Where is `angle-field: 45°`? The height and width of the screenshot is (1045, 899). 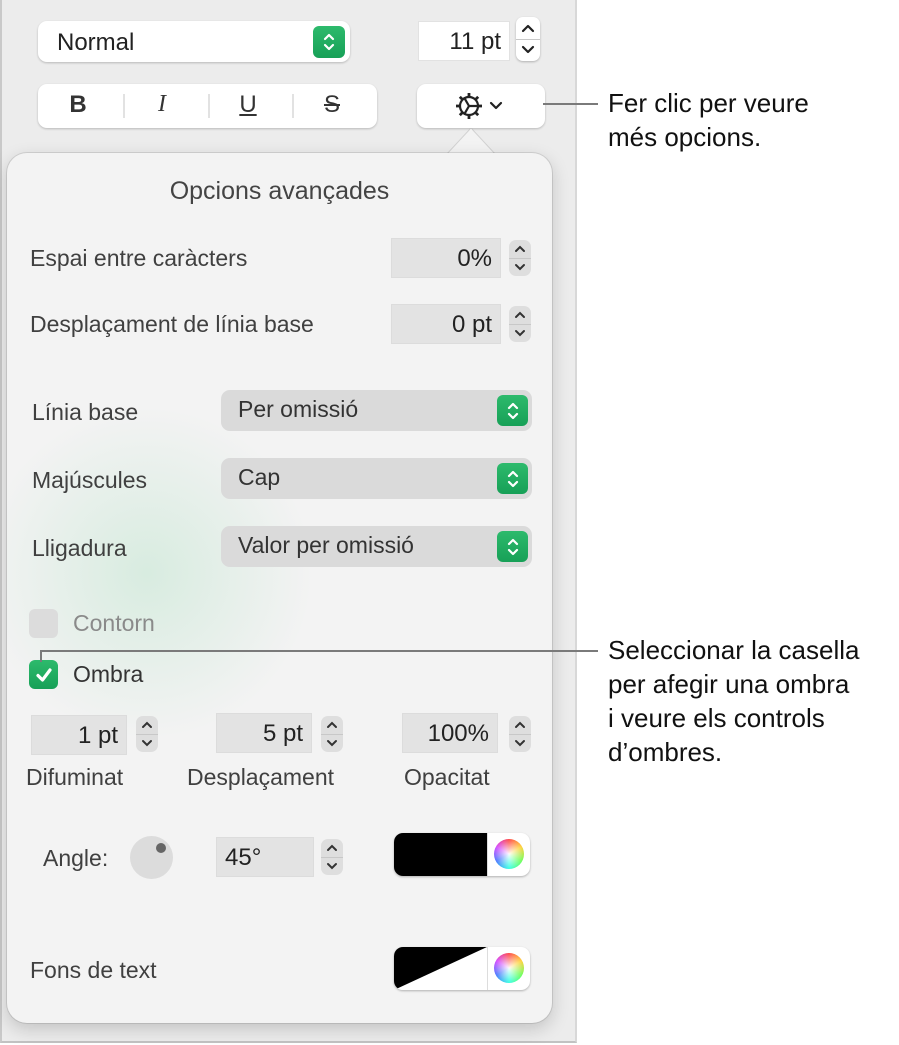
angle-field: 45° is located at coordinates (265, 857).